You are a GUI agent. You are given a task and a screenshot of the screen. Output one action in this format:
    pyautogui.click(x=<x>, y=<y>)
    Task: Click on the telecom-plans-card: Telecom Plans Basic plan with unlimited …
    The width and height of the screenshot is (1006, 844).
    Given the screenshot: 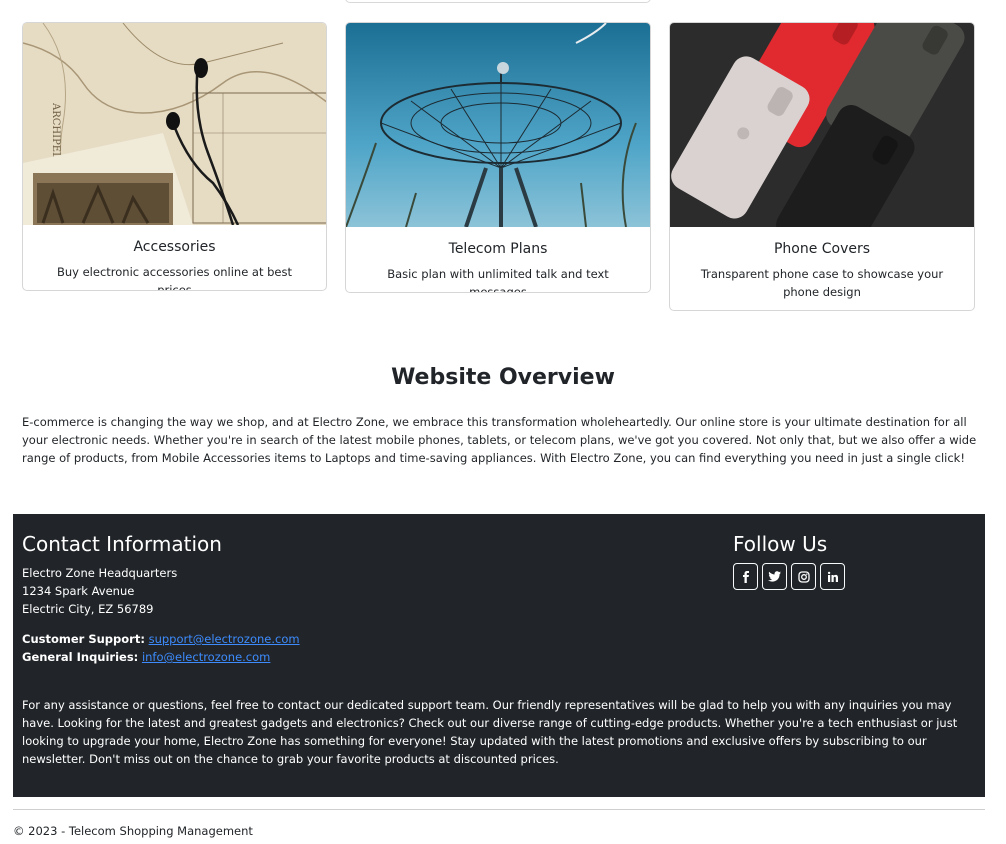 What is the action you would take?
    pyautogui.click(x=498, y=157)
    